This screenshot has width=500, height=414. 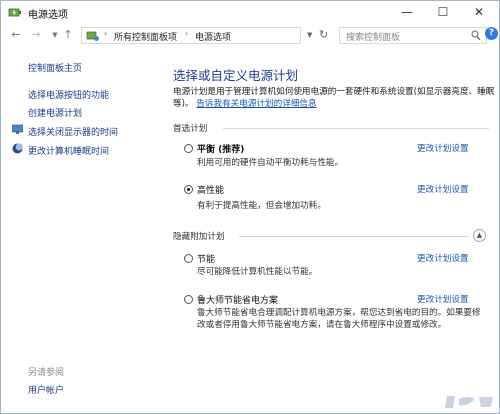 I want to click on address-dropdown-chevron-icon: ▼, so click(x=309, y=35).